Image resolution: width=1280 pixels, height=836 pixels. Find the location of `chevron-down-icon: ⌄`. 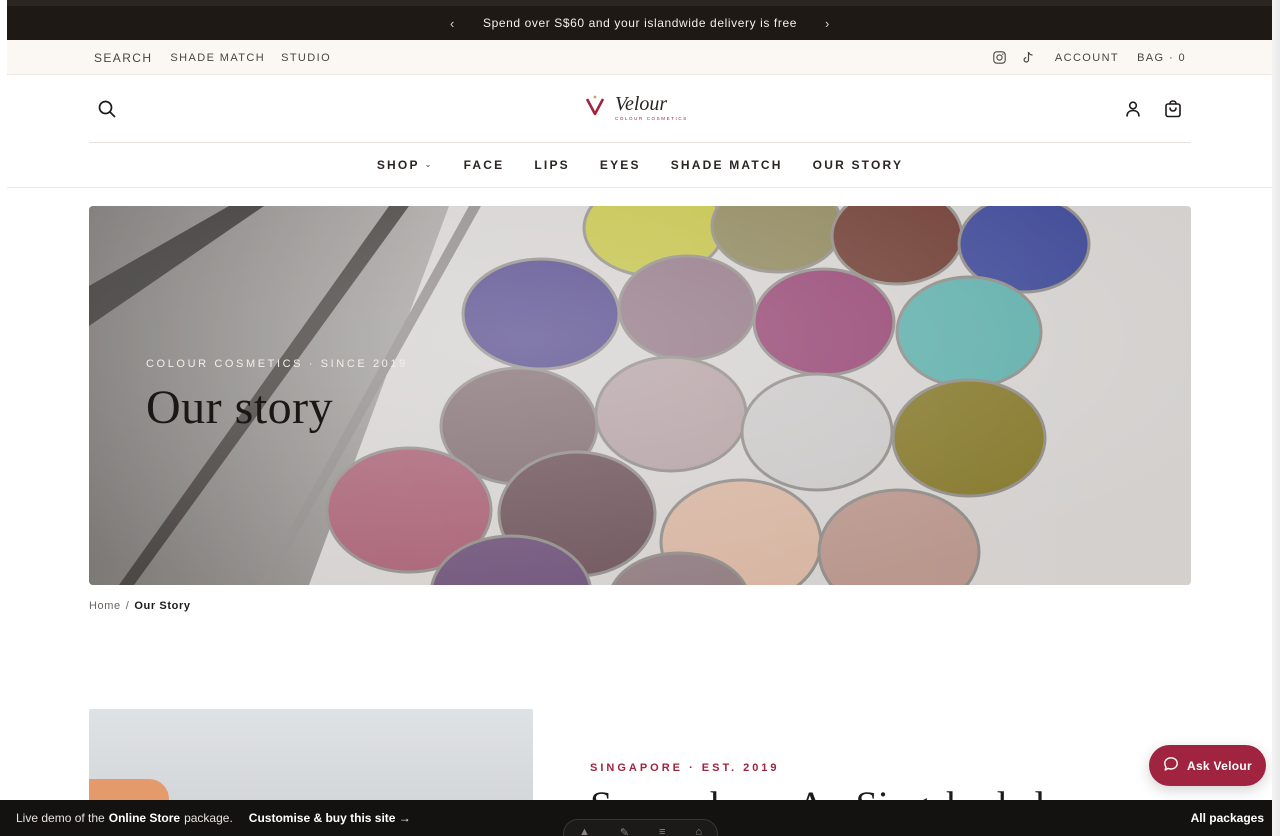

chevron-down-icon: ⌄ is located at coordinates (429, 164).